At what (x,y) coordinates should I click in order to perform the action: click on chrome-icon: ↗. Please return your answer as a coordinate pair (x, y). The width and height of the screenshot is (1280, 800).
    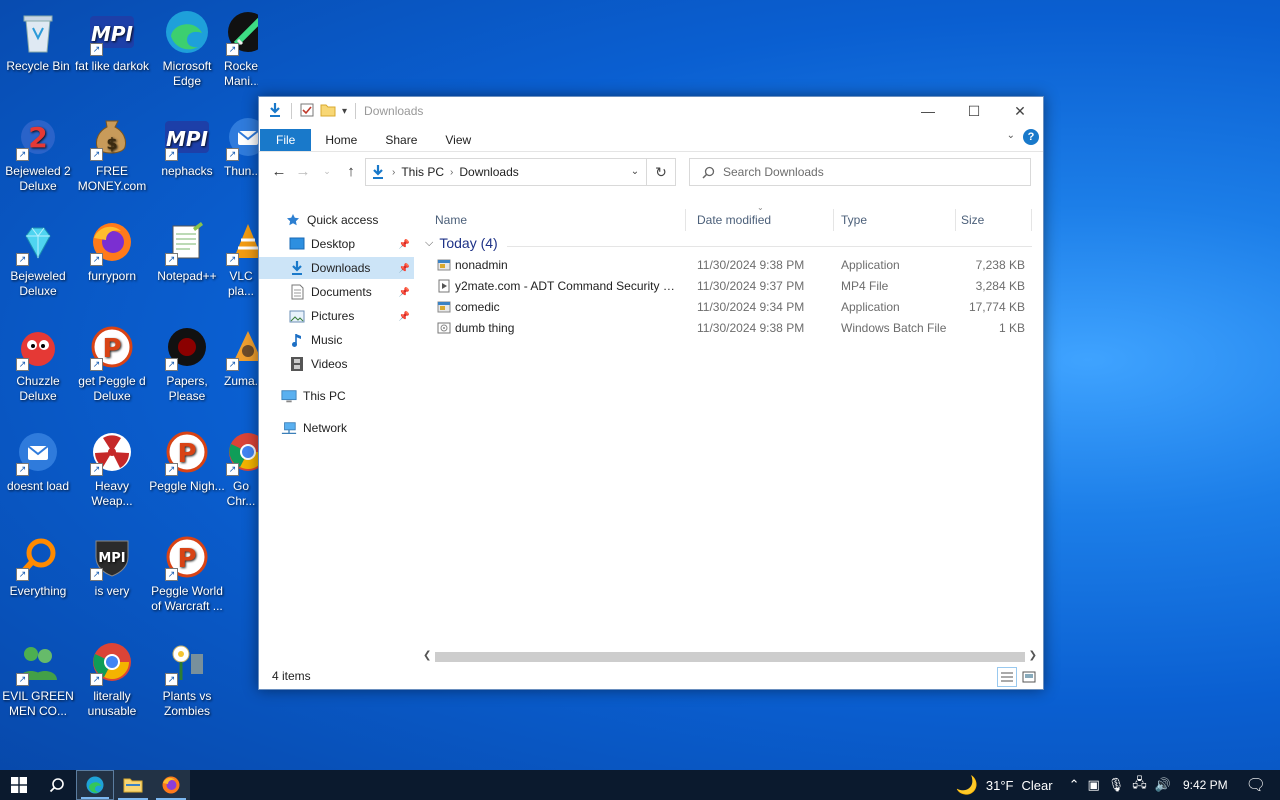
    Looking at the image, I should click on (112, 662).